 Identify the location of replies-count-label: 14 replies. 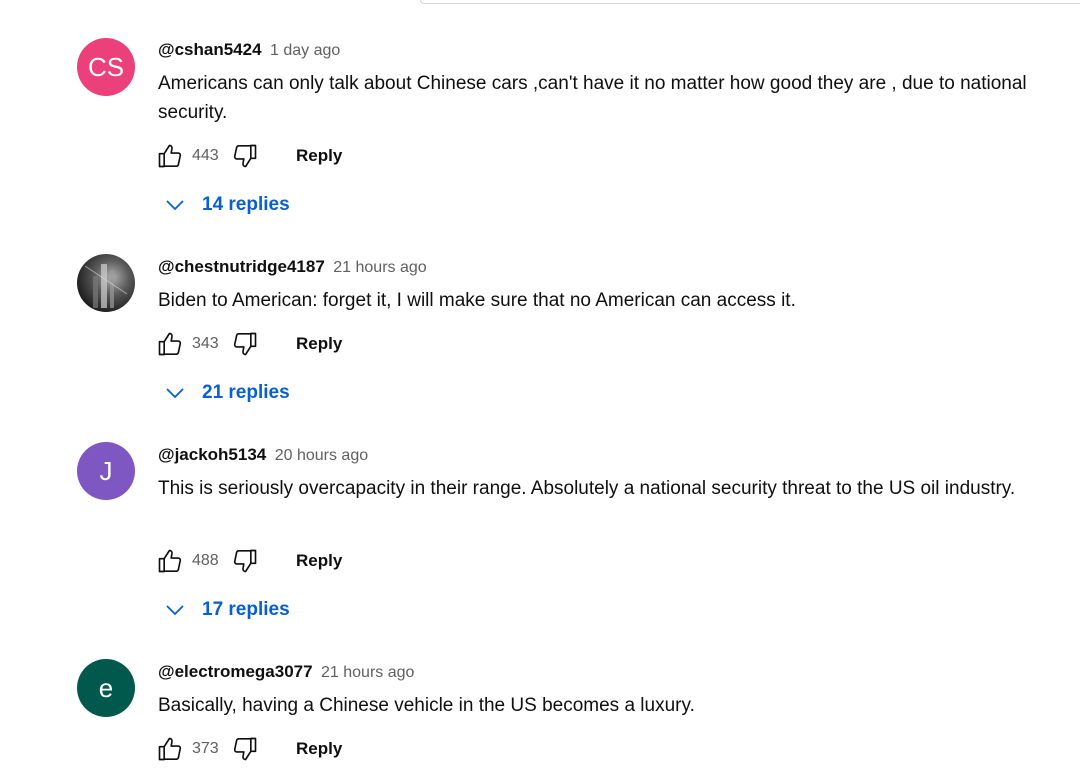
(246, 204).